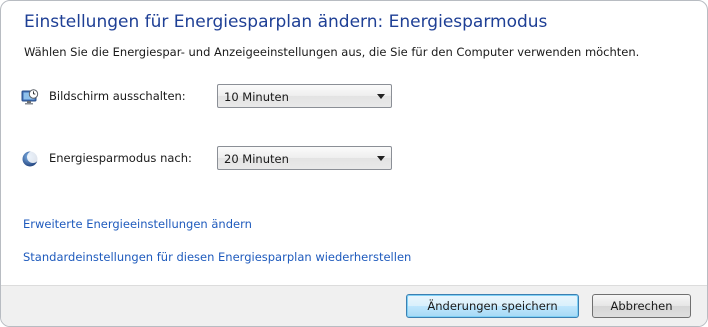 The width and height of the screenshot is (708, 327). Describe the element at coordinates (117, 96) in the screenshot. I see `display-off-label: Bildschirm ausschalten:` at that location.